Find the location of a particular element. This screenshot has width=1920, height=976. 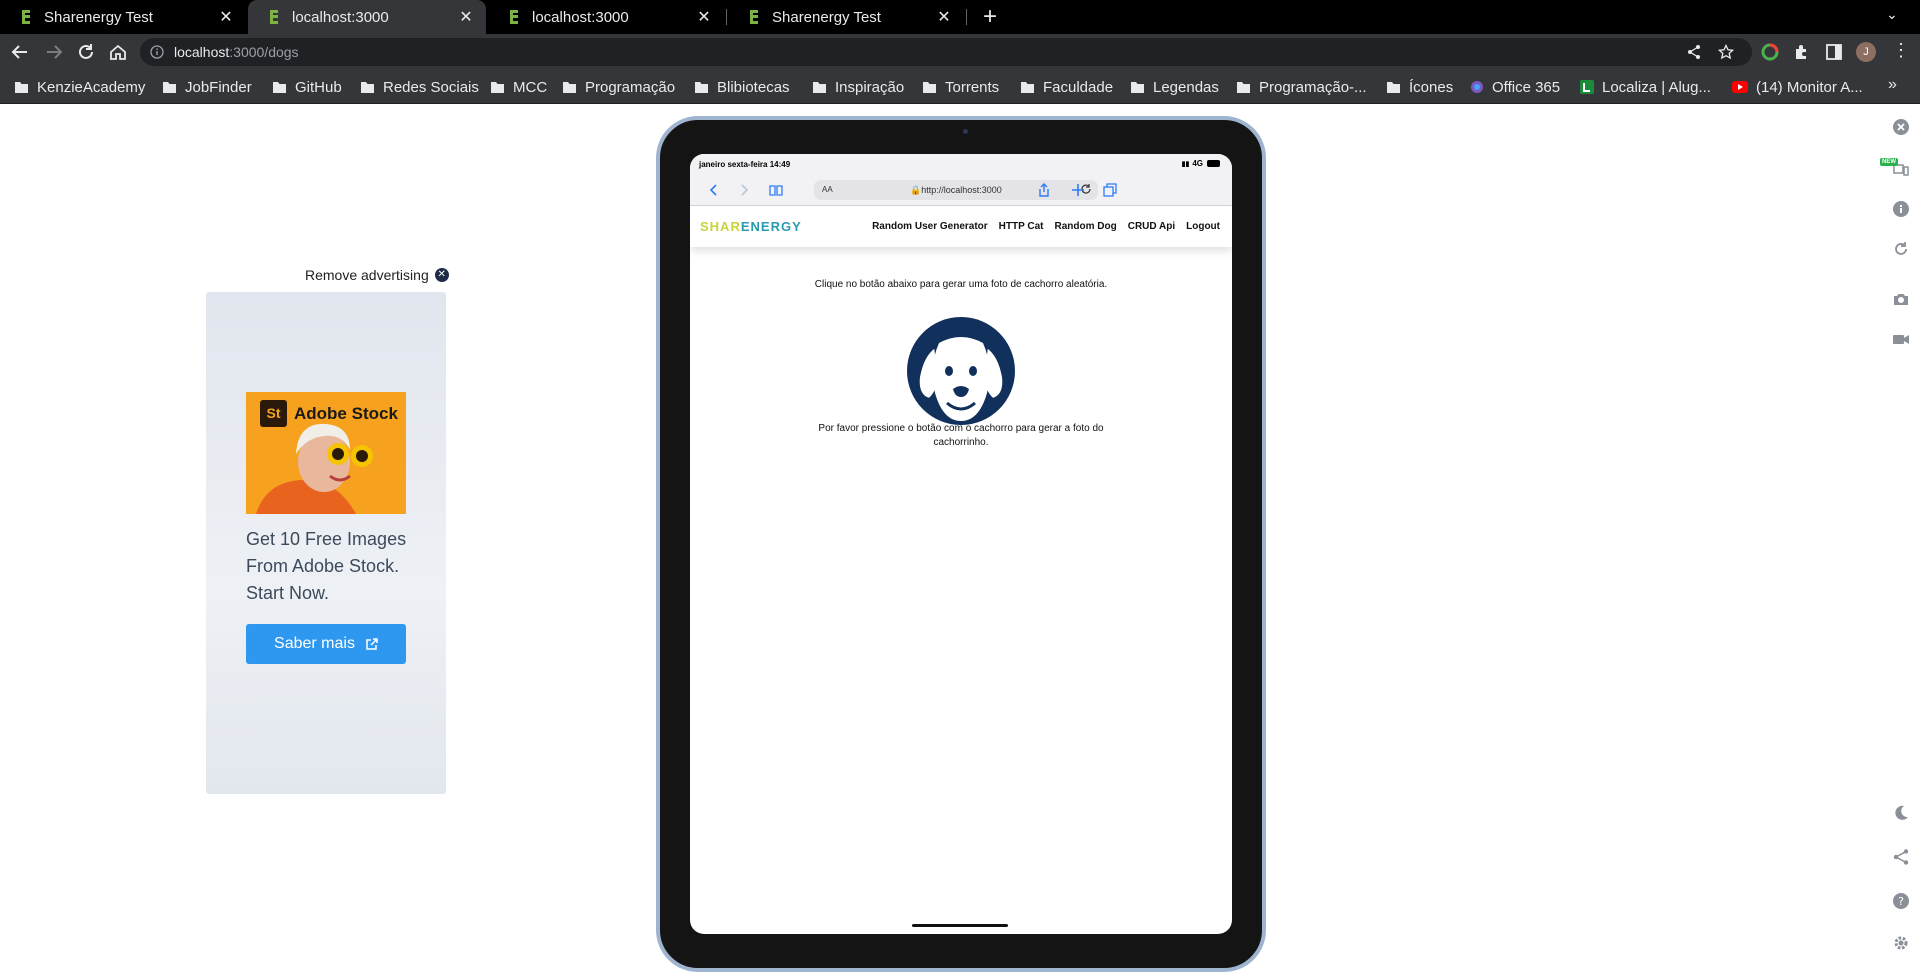

tab-sharenergy-1: Sharenergy Test ✕ is located at coordinates (123, 17).